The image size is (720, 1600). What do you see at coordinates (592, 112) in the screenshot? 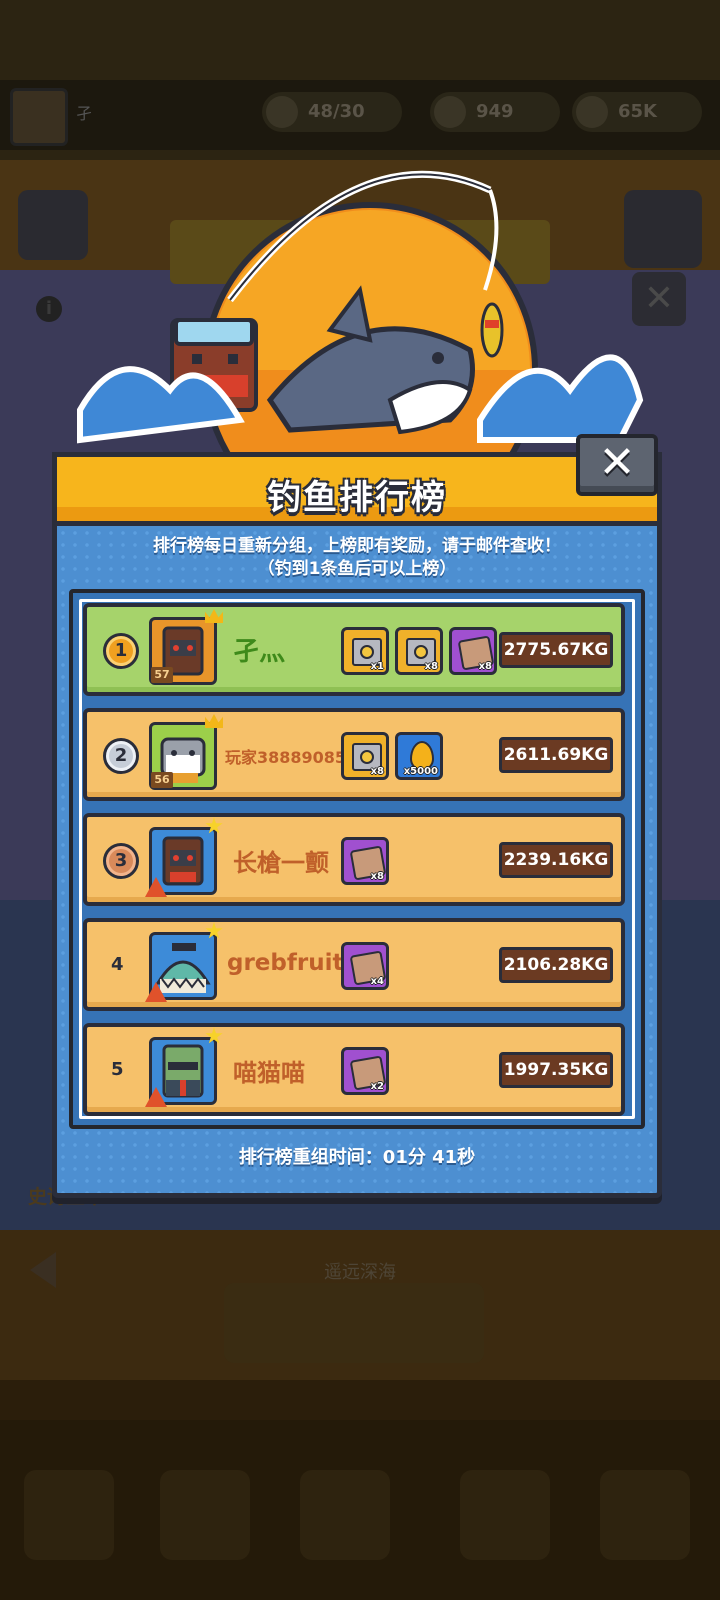
I see `coin-icon` at bounding box center [592, 112].